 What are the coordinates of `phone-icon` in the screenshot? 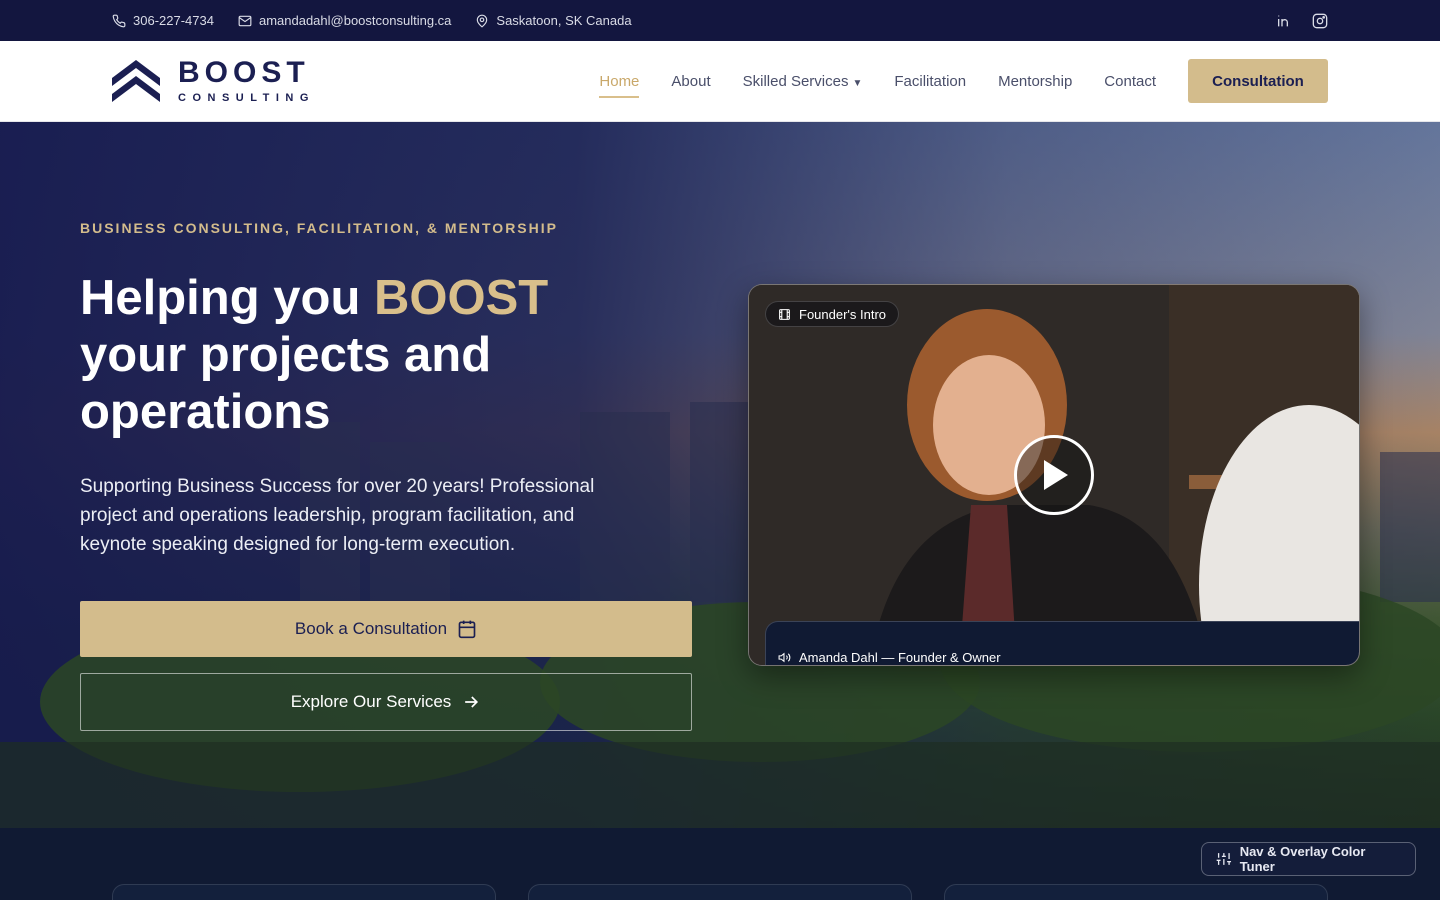 It's located at (119, 20).